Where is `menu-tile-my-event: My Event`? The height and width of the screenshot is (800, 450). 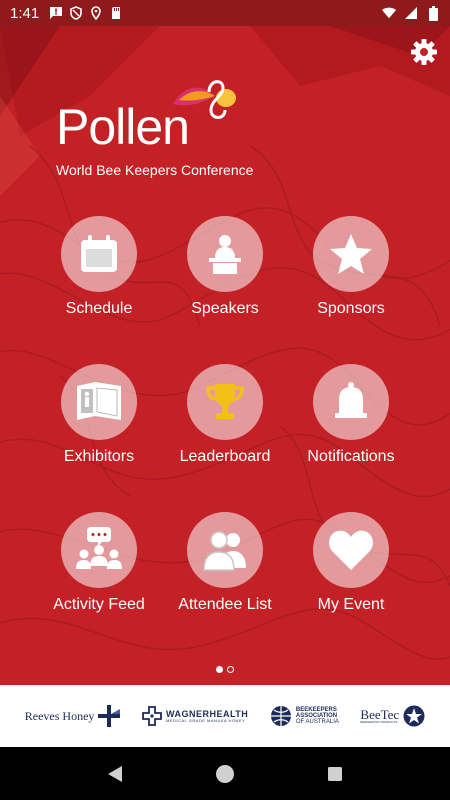 menu-tile-my-event: My Event is located at coordinates (351, 572).